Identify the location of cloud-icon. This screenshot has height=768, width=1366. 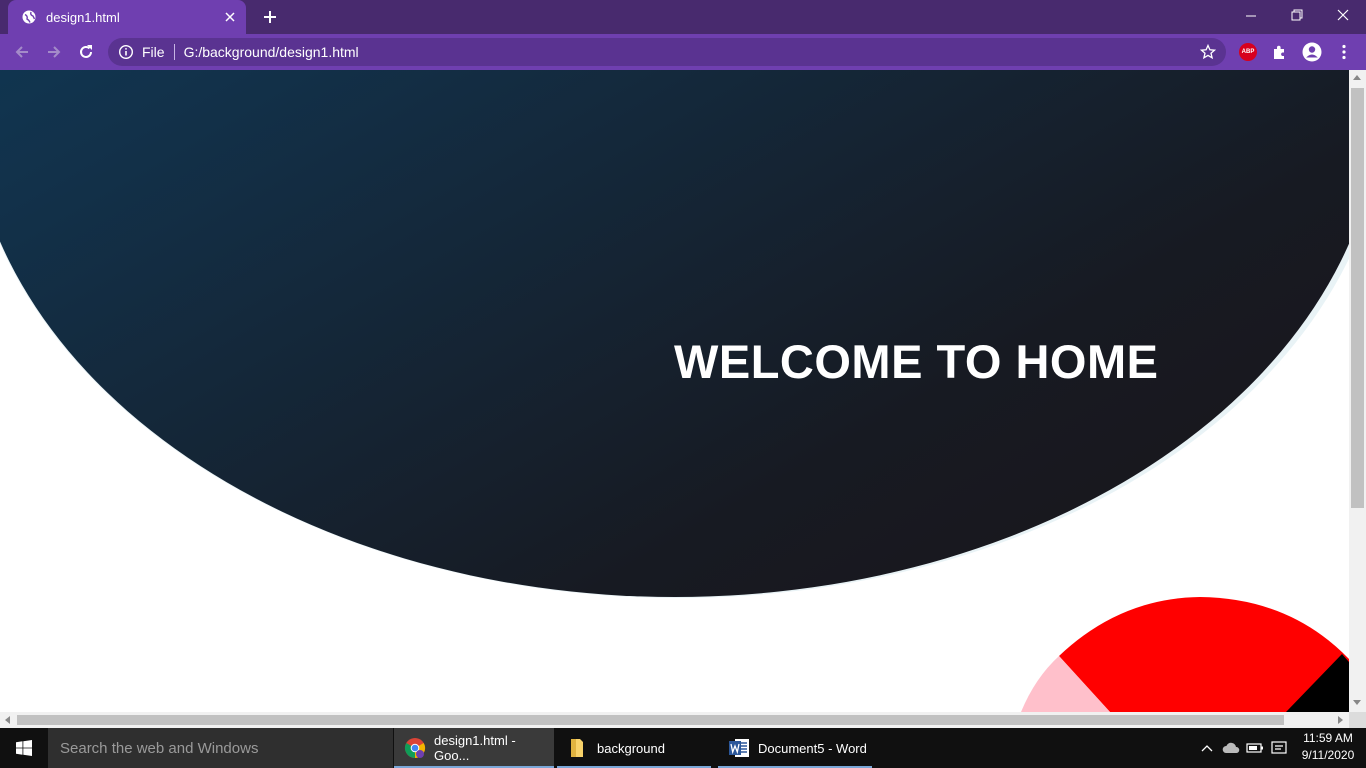
(1231, 747).